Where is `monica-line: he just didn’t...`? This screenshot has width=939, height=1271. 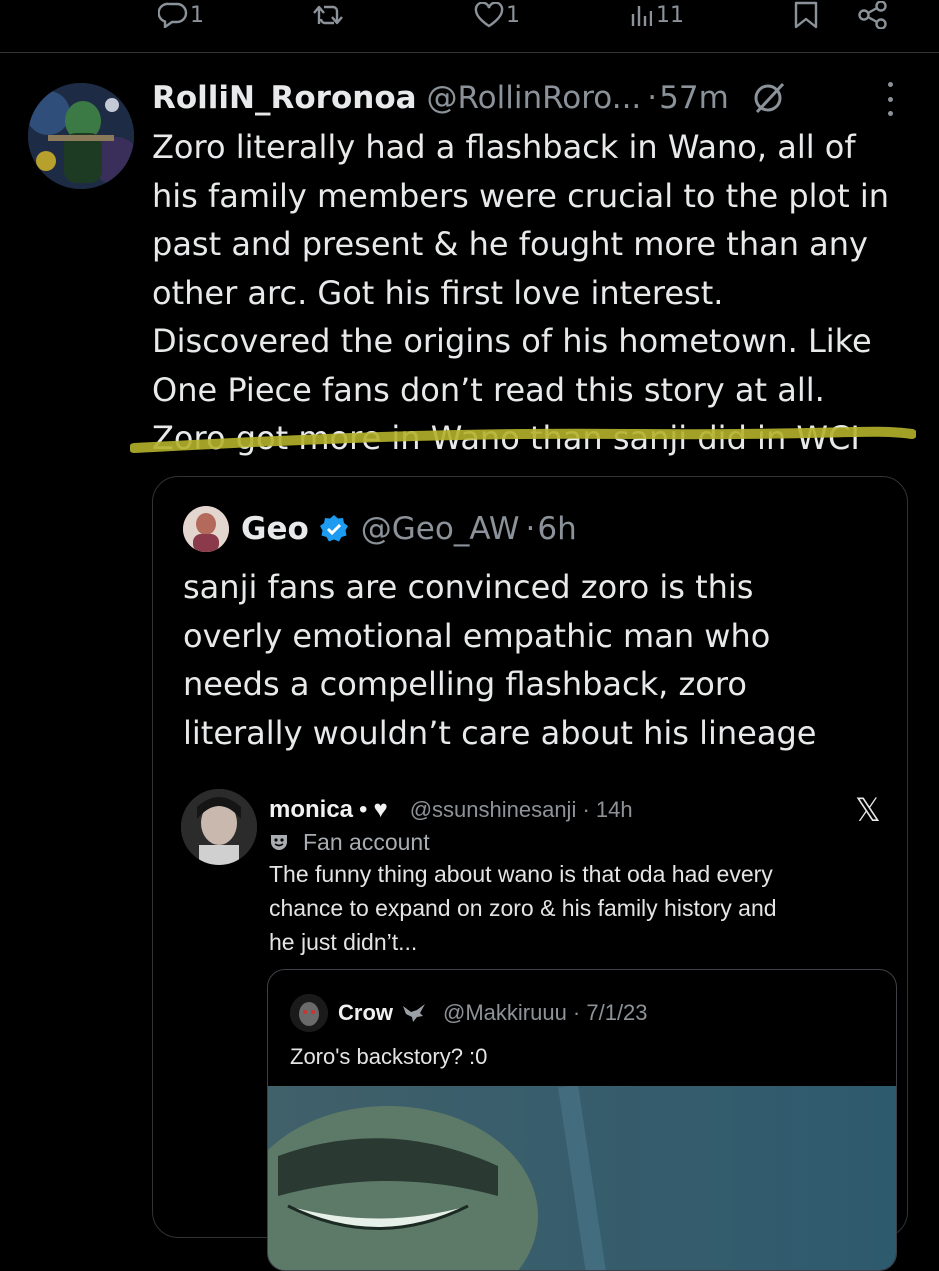 monica-line: he just didn’t... is located at coordinates (343, 942).